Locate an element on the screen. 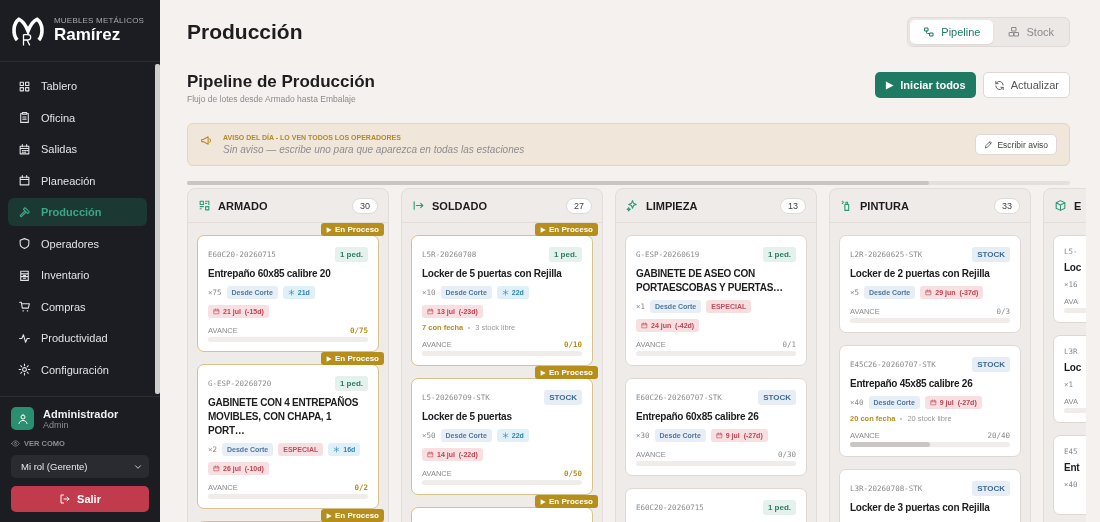 The image size is (1100, 522). nav-item: Oficina is located at coordinates (77, 117).